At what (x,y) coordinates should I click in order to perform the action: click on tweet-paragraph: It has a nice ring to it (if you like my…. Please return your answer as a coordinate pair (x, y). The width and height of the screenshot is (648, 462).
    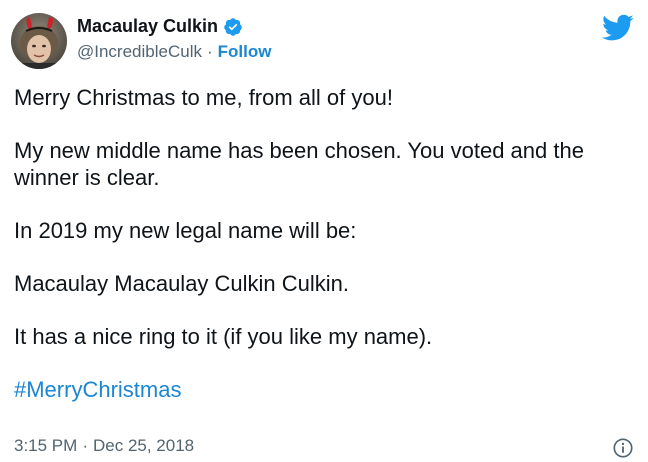
    Looking at the image, I should click on (223, 336).